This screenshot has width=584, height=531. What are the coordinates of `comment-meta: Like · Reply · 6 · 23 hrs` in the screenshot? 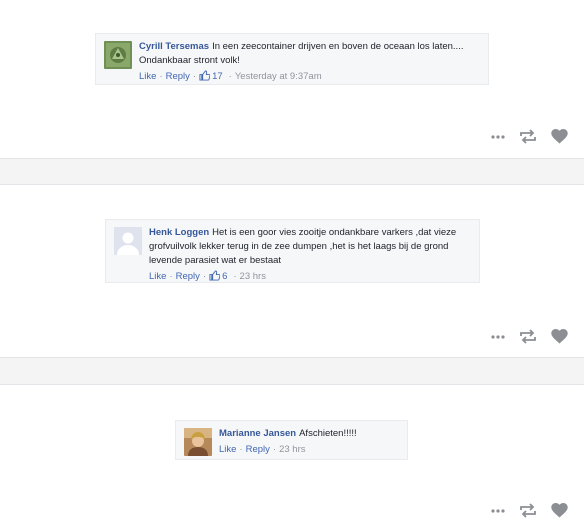 It's located at (310, 278).